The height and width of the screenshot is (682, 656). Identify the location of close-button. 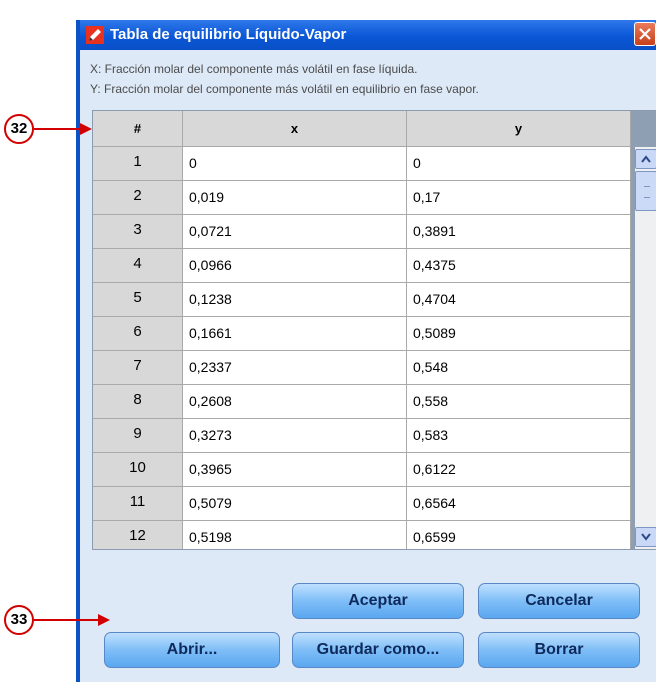
(645, 34).